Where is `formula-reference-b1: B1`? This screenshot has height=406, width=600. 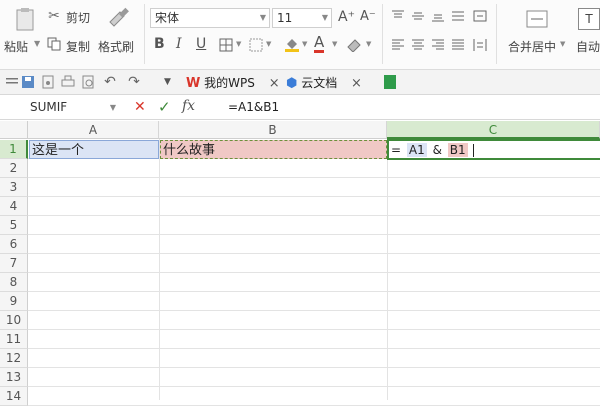 formula-reference-b1: B1 is located at coordinates (457, 150).